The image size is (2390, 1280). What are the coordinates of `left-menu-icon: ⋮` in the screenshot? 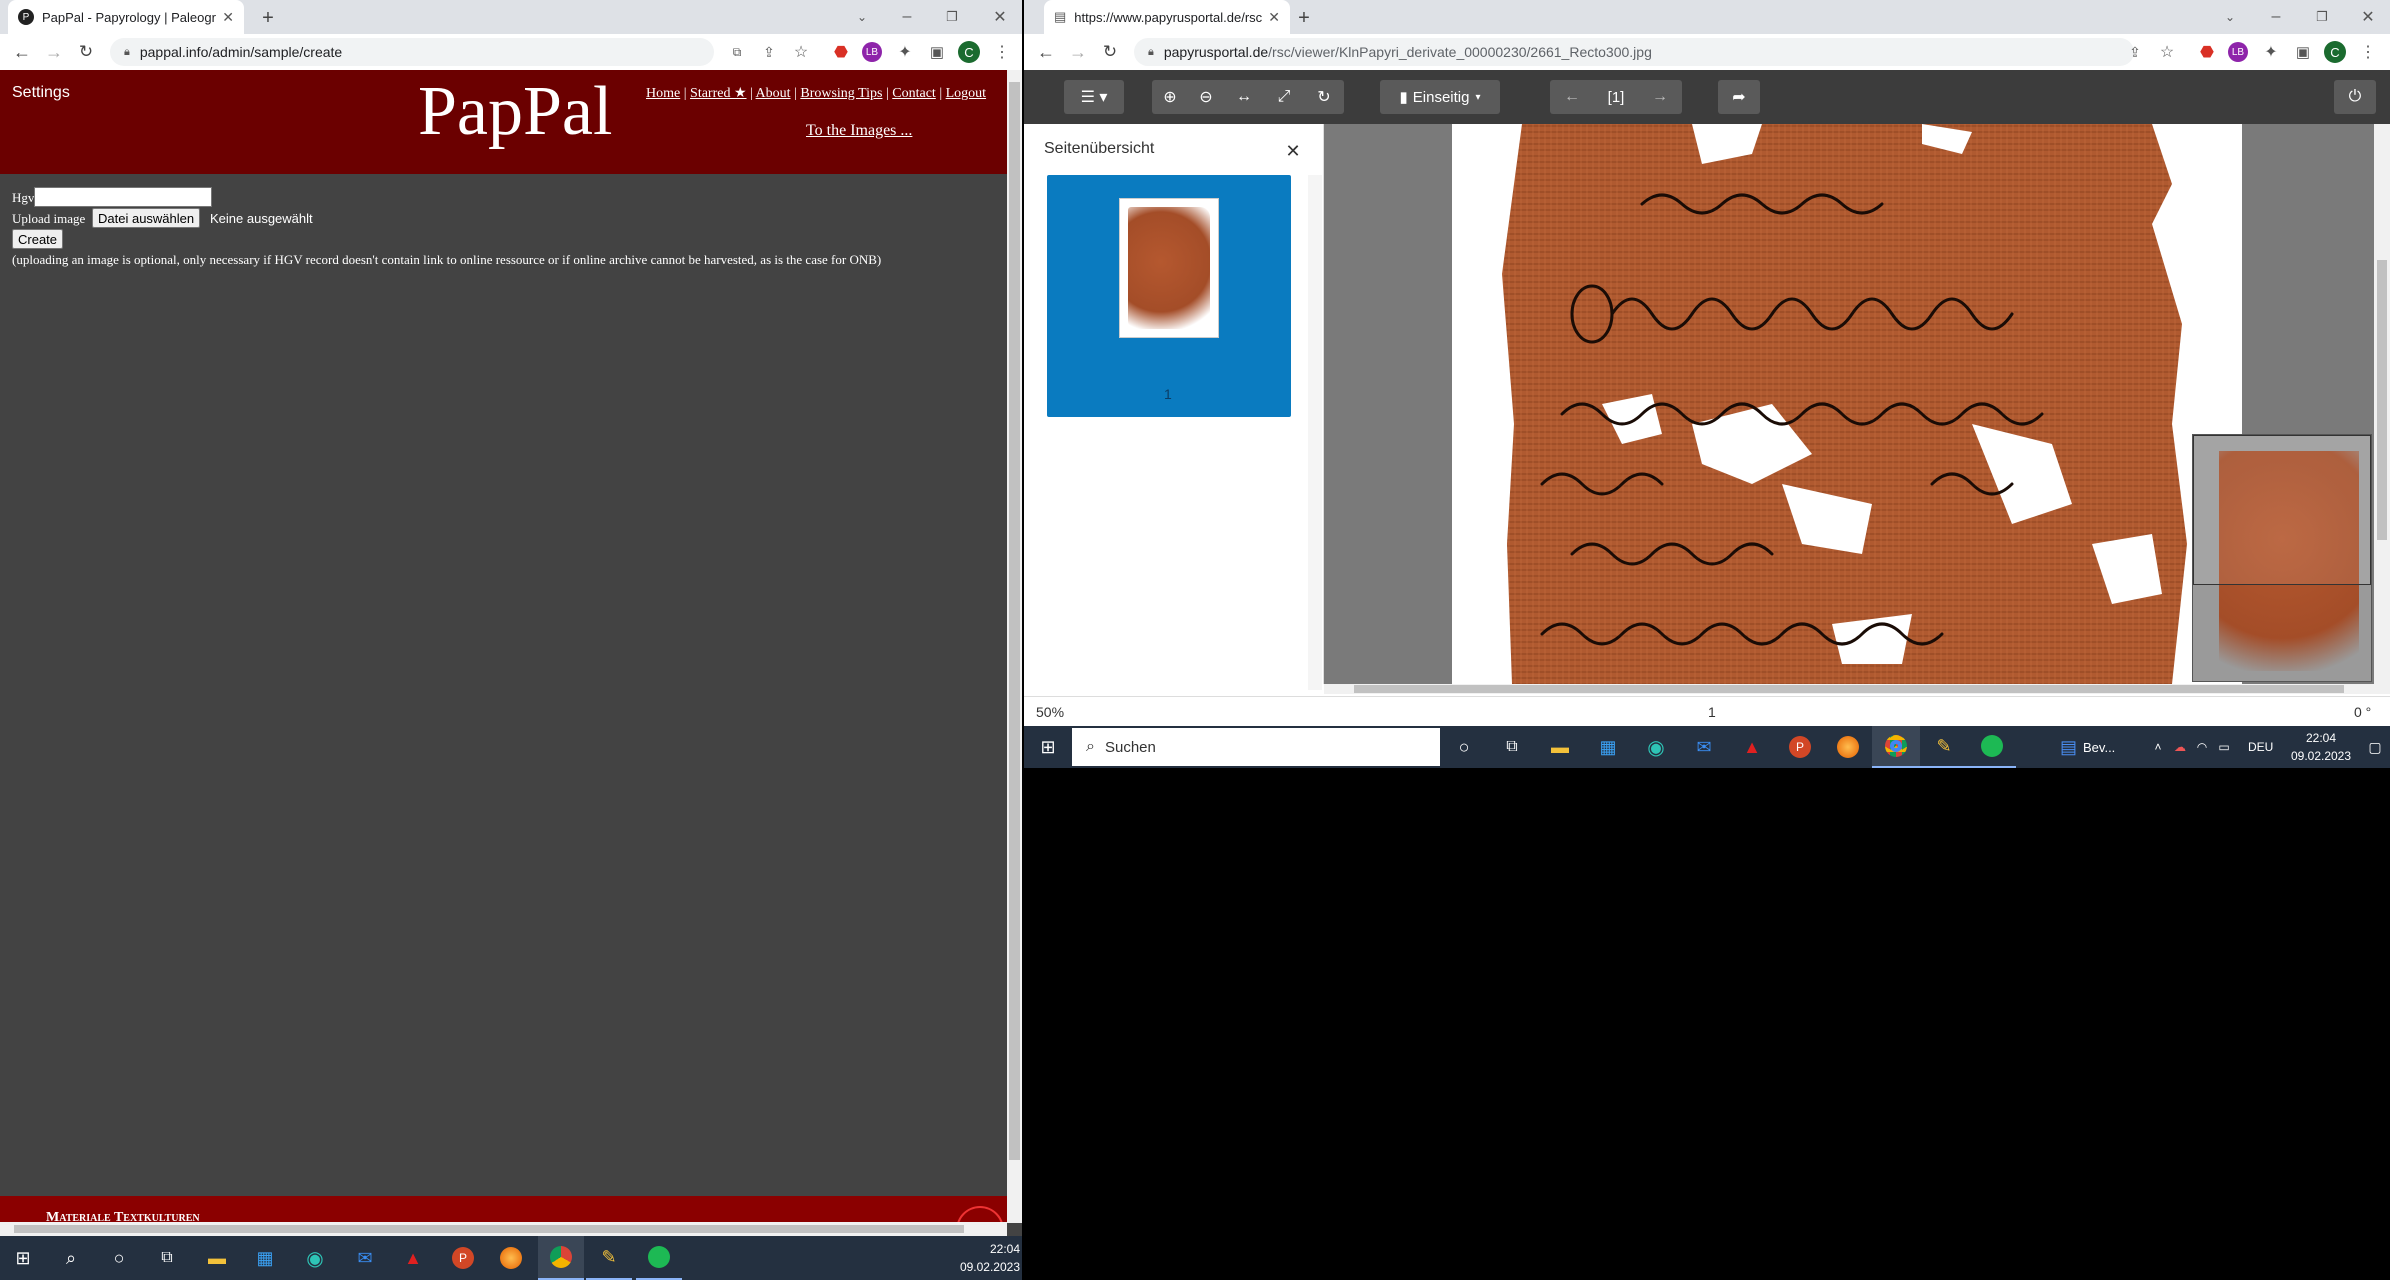 It's located at (1002, 52).